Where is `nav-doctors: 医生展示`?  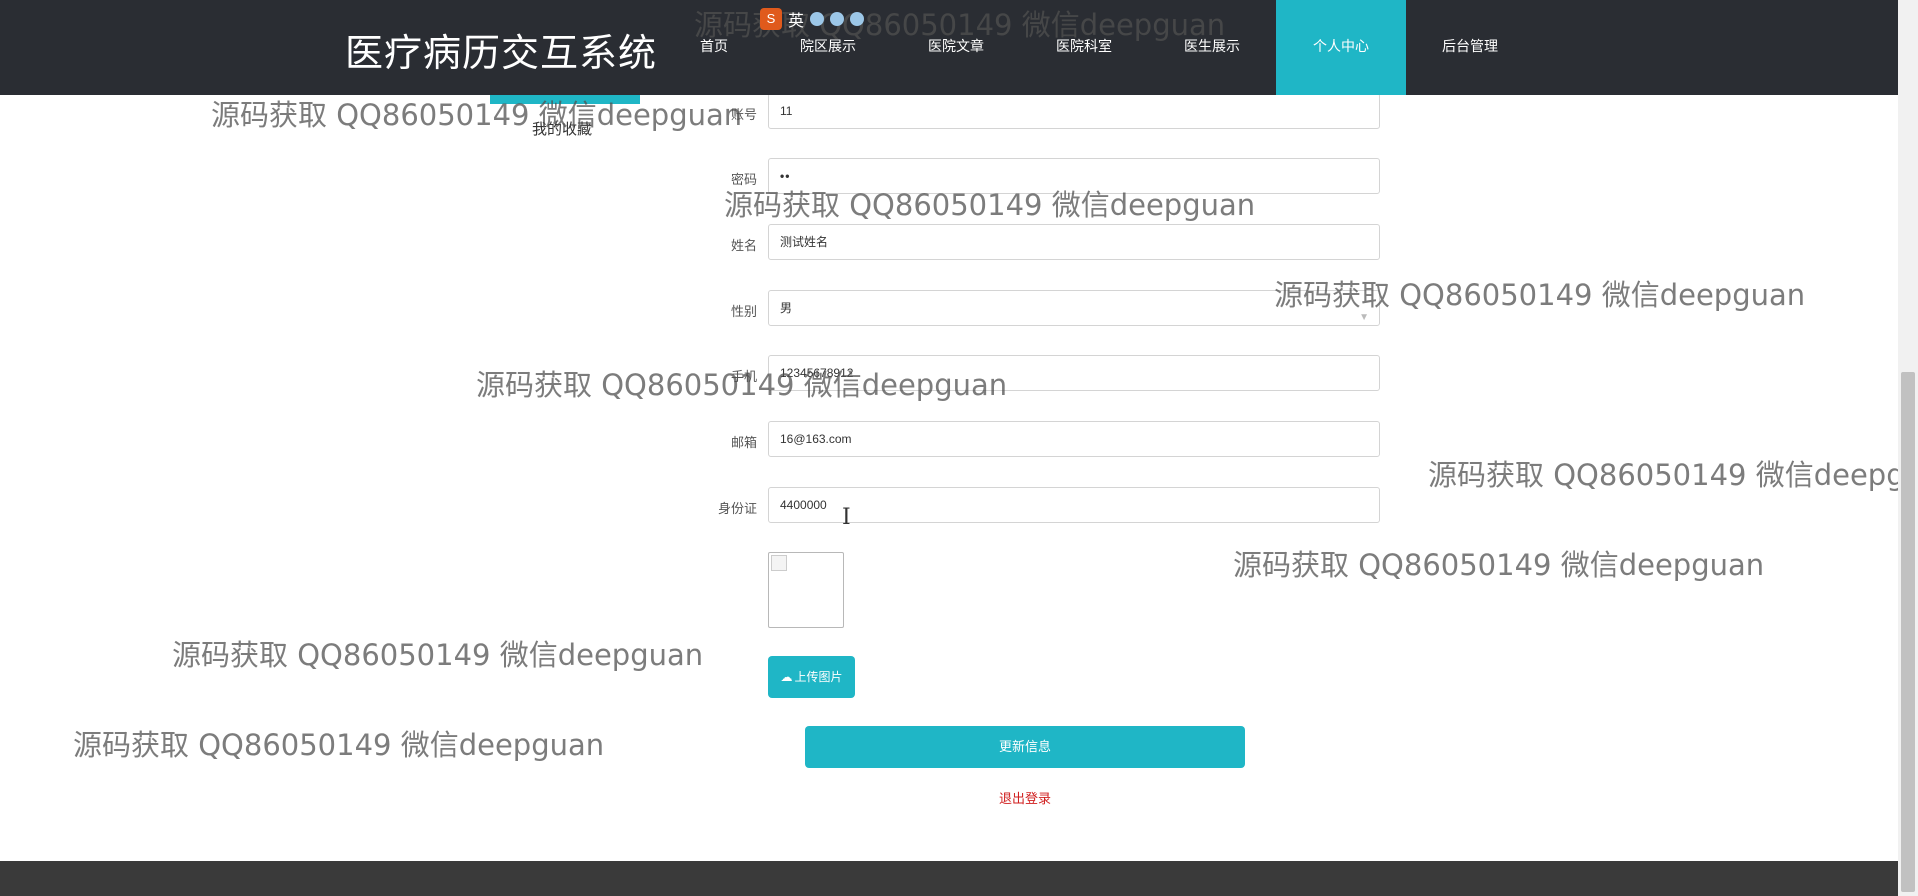 nav-doctors: 医生展示 is located at coordinates (1212, 47).